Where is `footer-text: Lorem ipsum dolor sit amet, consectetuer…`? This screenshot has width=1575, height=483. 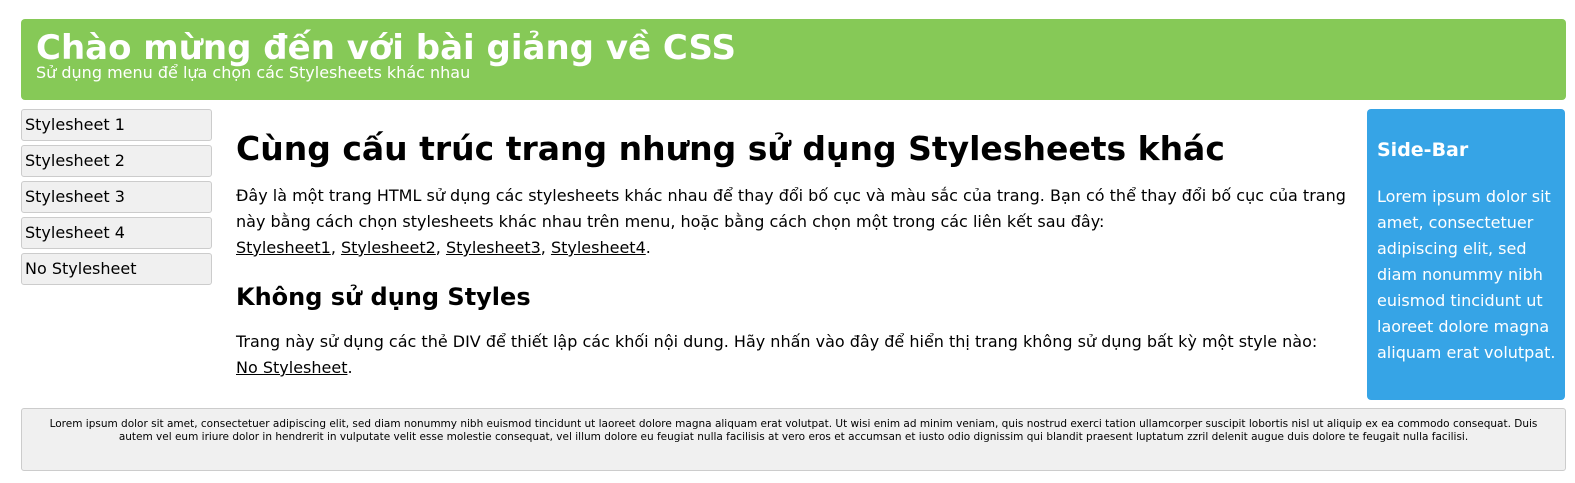 footer-text: Lorem ipsum dolor sit amet, consectetuer… is located at coordinates (793, 430).